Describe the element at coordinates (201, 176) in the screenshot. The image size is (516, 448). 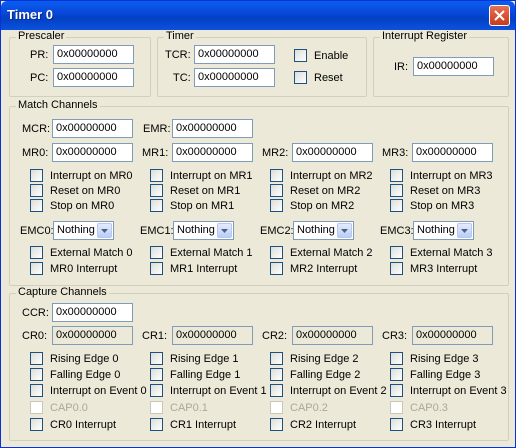
I see `interrupt-on-mr1-checkbox: Interrupt on MR1` at that location.